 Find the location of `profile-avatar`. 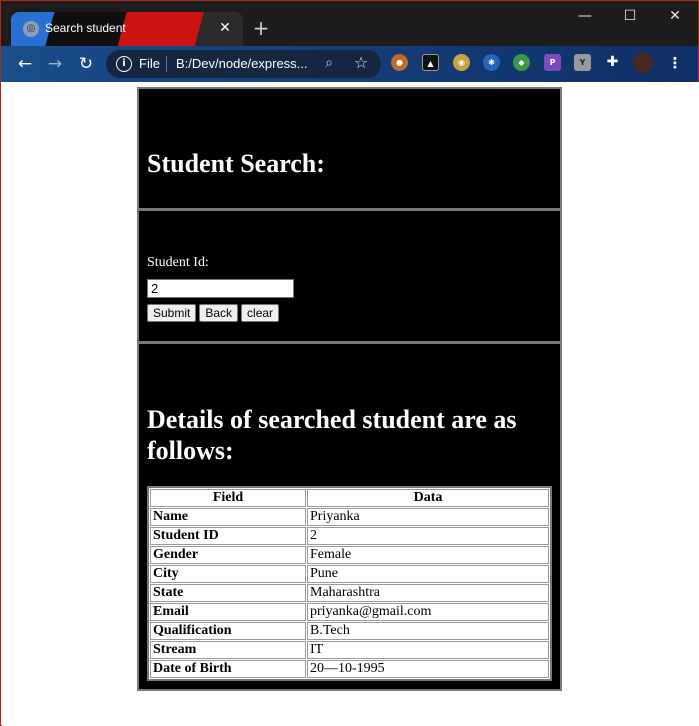

profile-avatar is located at coordinates (643, 63).